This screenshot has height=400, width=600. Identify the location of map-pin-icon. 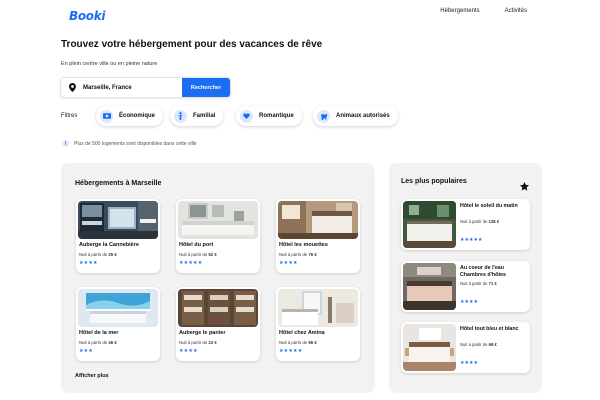
(72, 87).